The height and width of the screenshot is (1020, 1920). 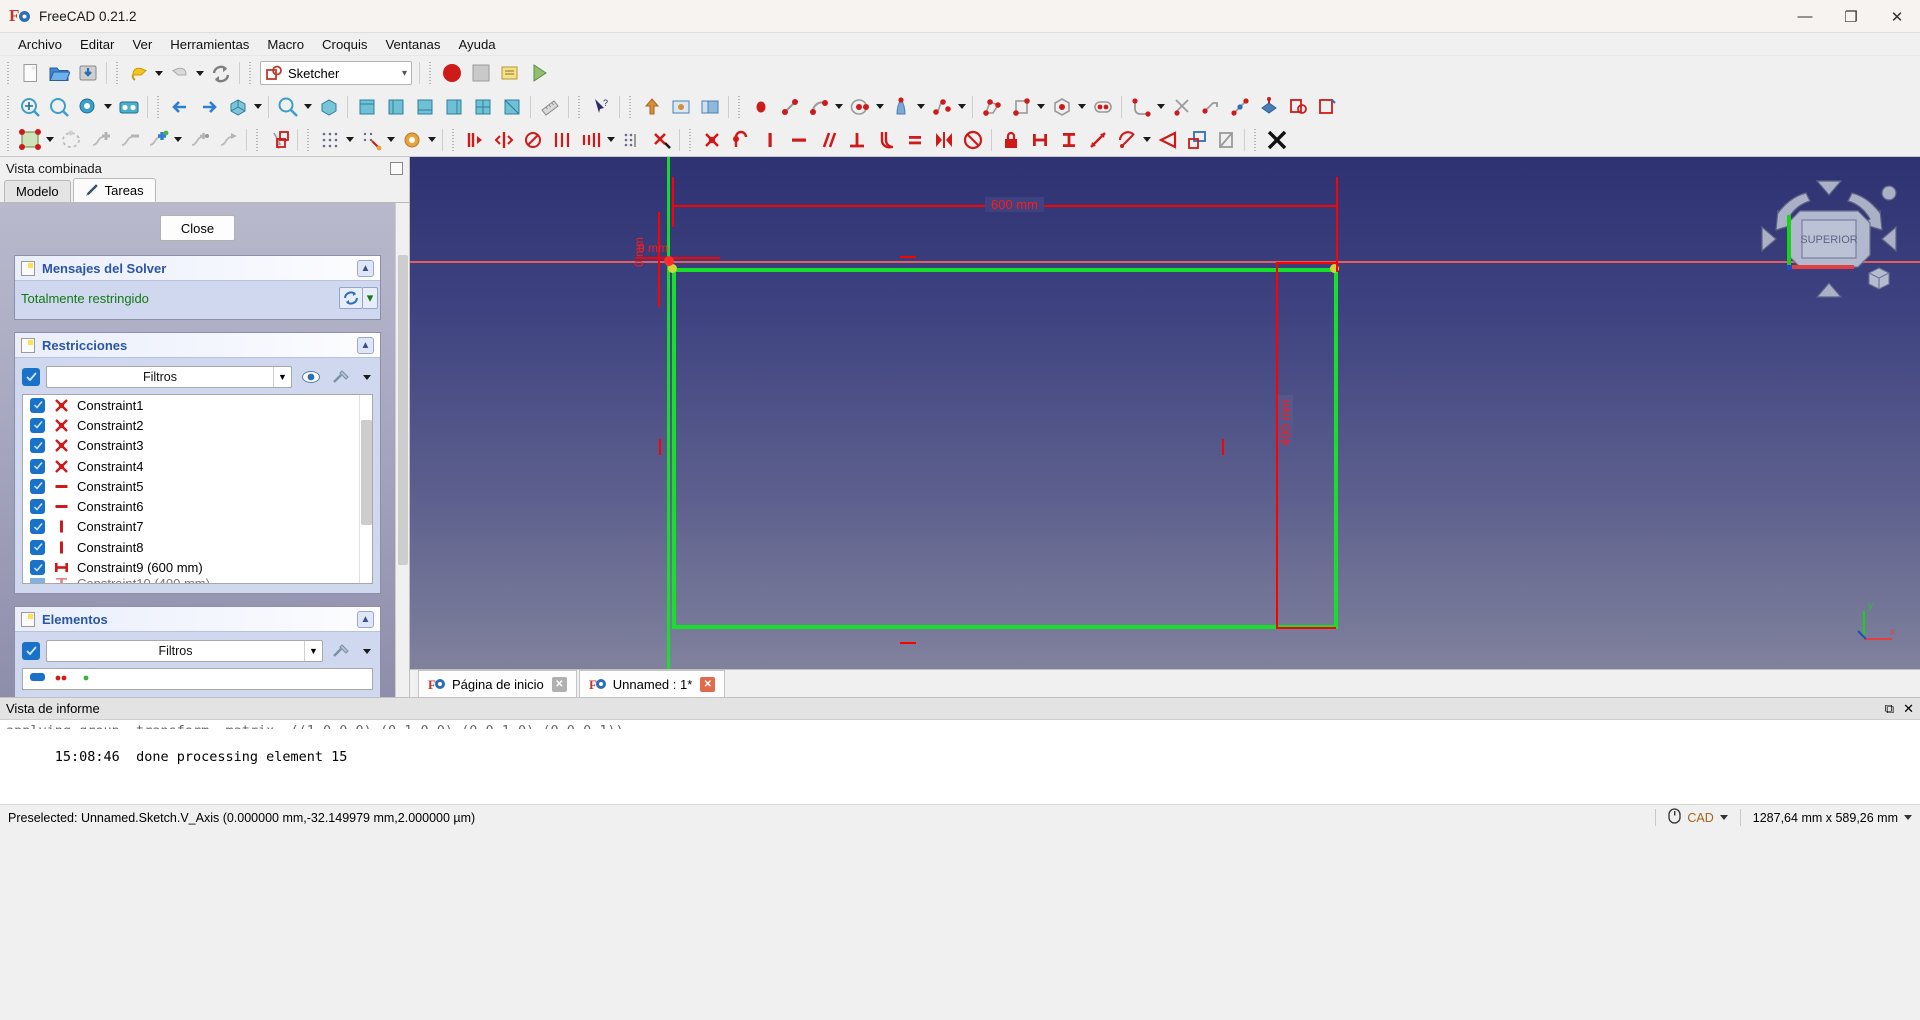 What do you see at coordinates (29, 73) in the screenshot?
I see `new-document-icon` at bounding box center [29, 73].